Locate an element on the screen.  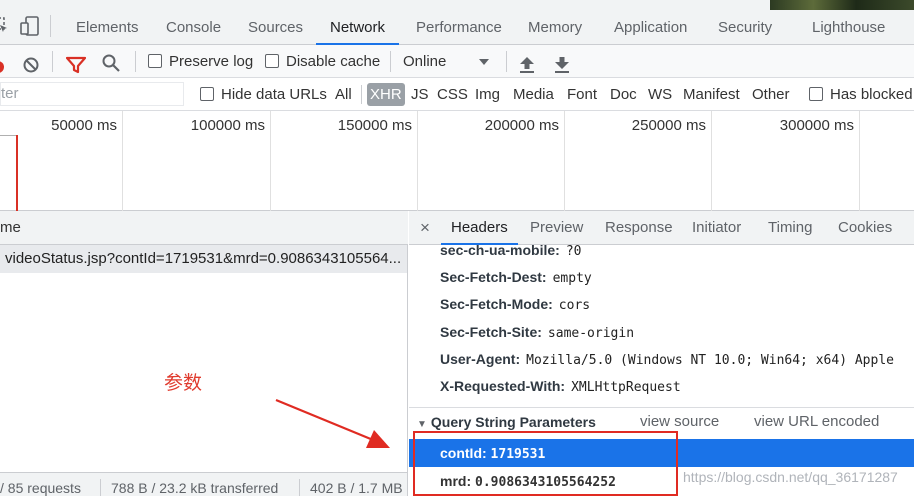
clear-icon is located at coordinates (31, 63).